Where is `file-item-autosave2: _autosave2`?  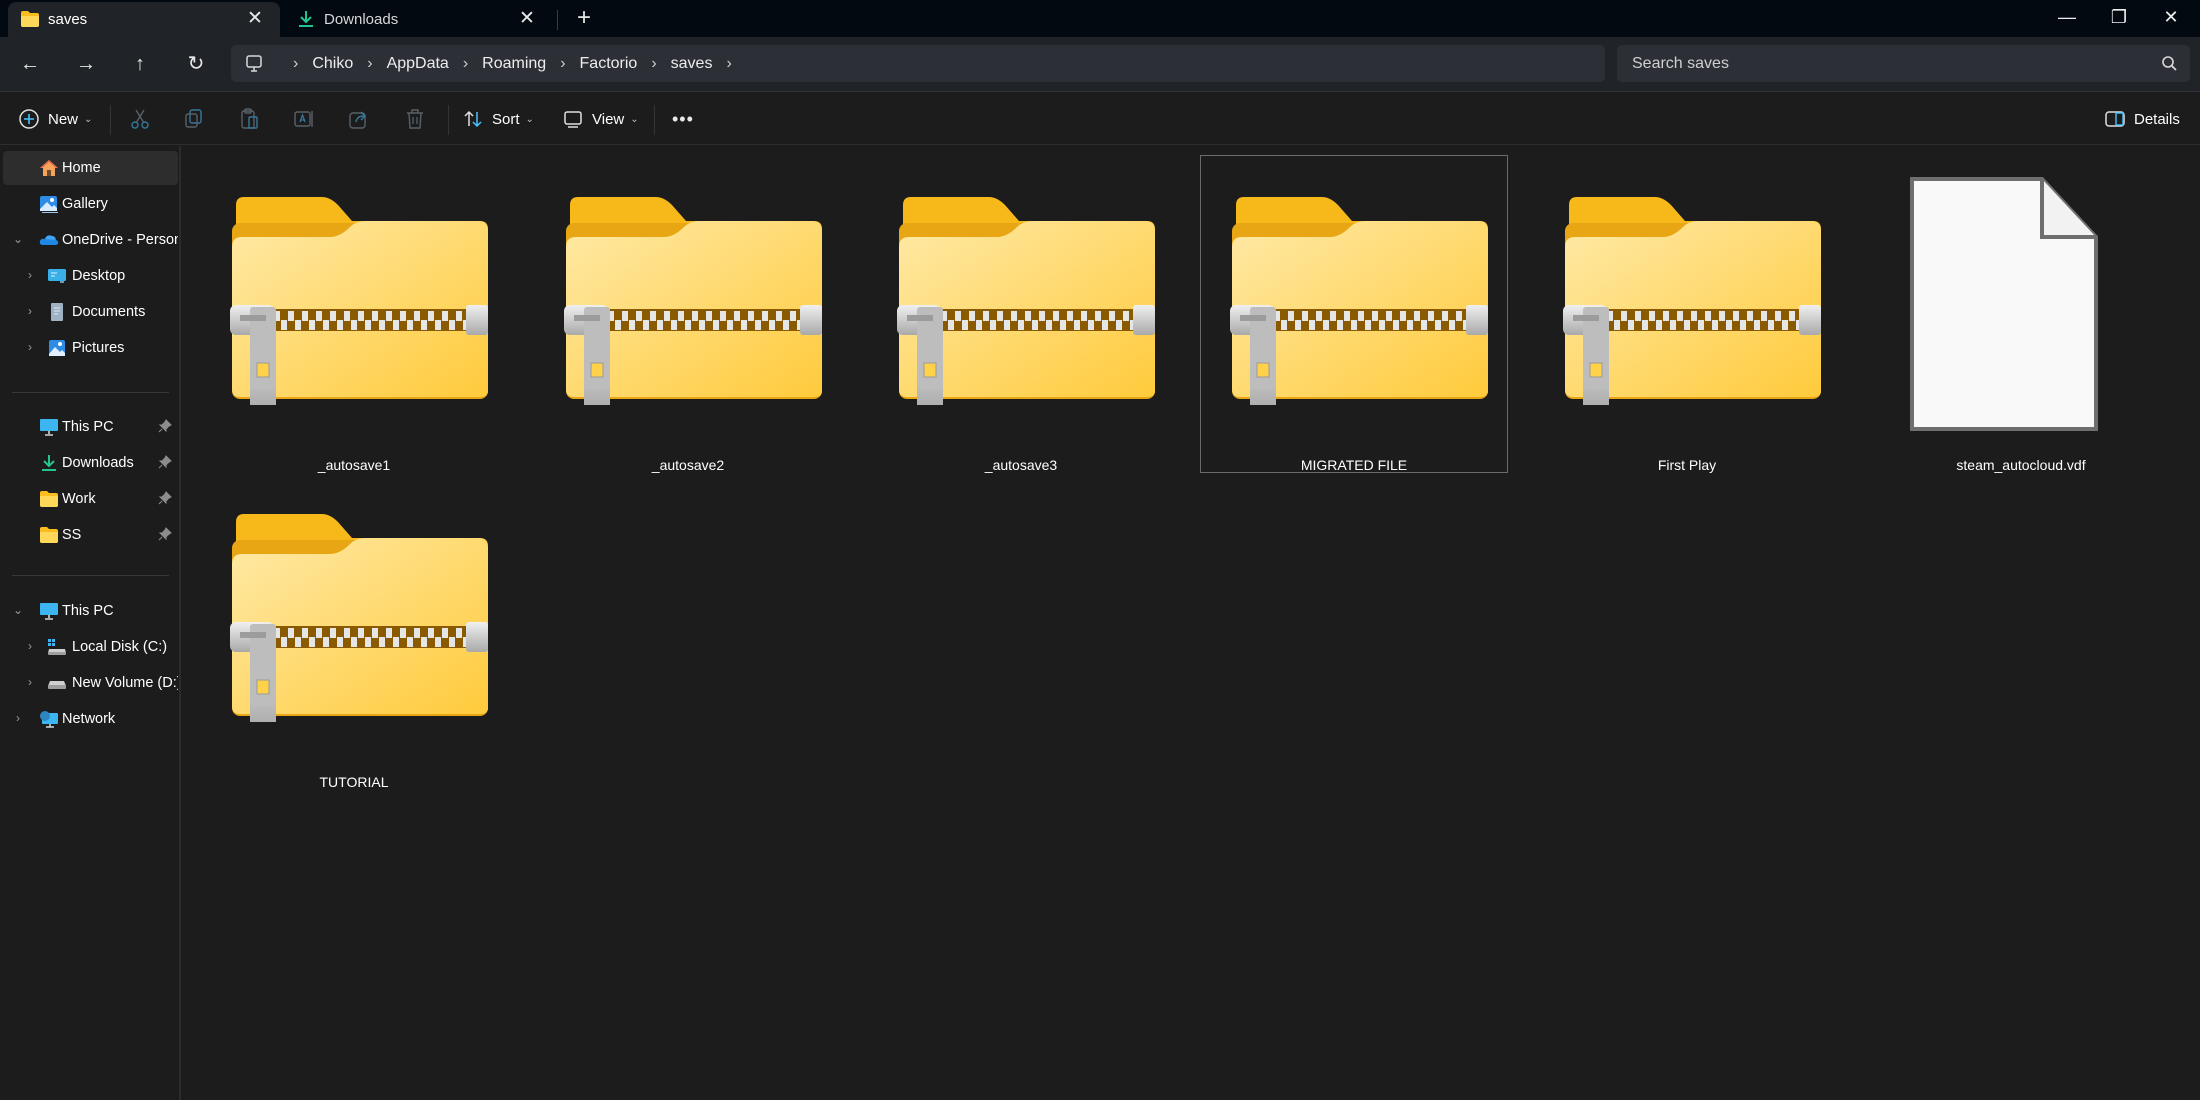 file-item-autosave2: _autosave2 is located at coordinates (688, 314).